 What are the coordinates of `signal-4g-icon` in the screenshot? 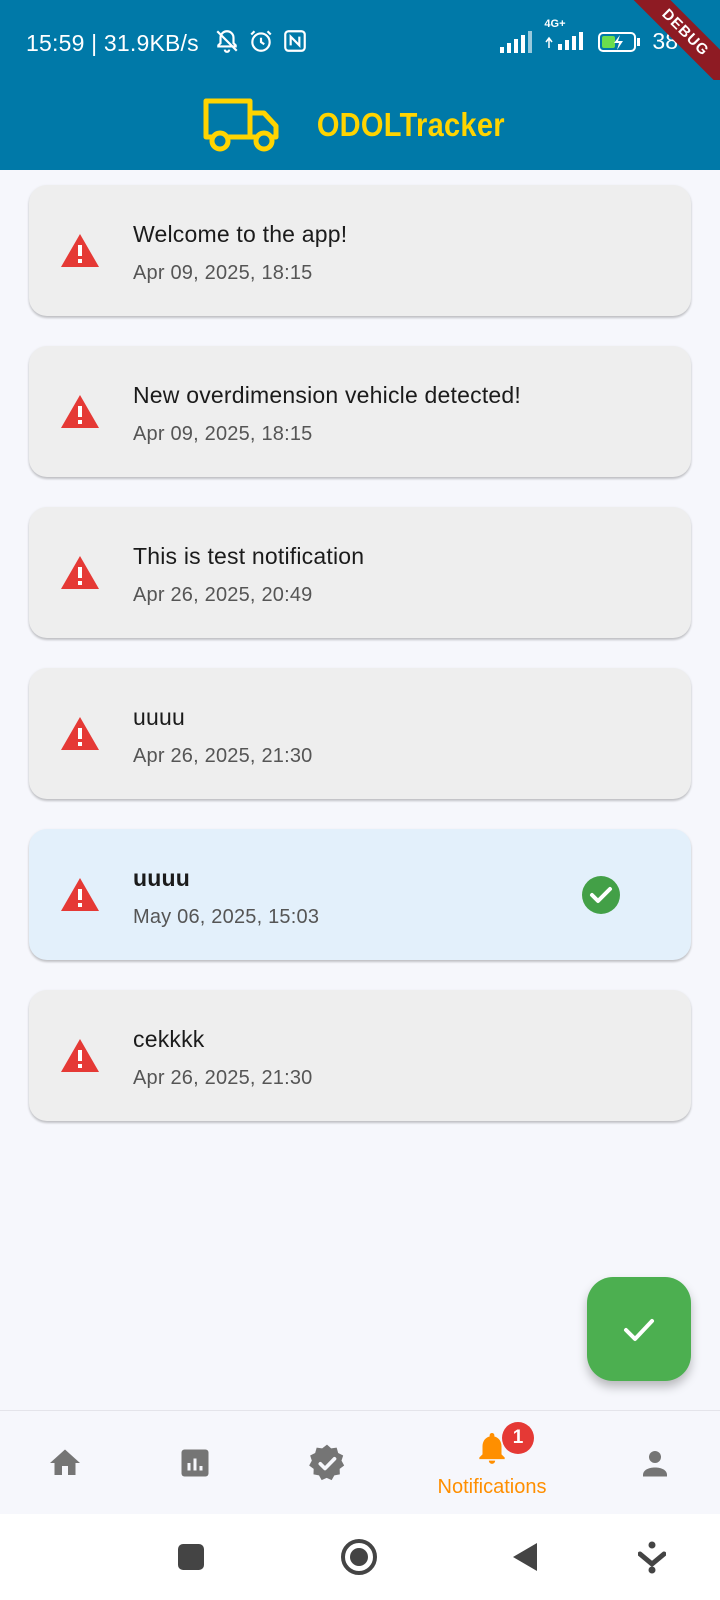 It's located at (564, 41).